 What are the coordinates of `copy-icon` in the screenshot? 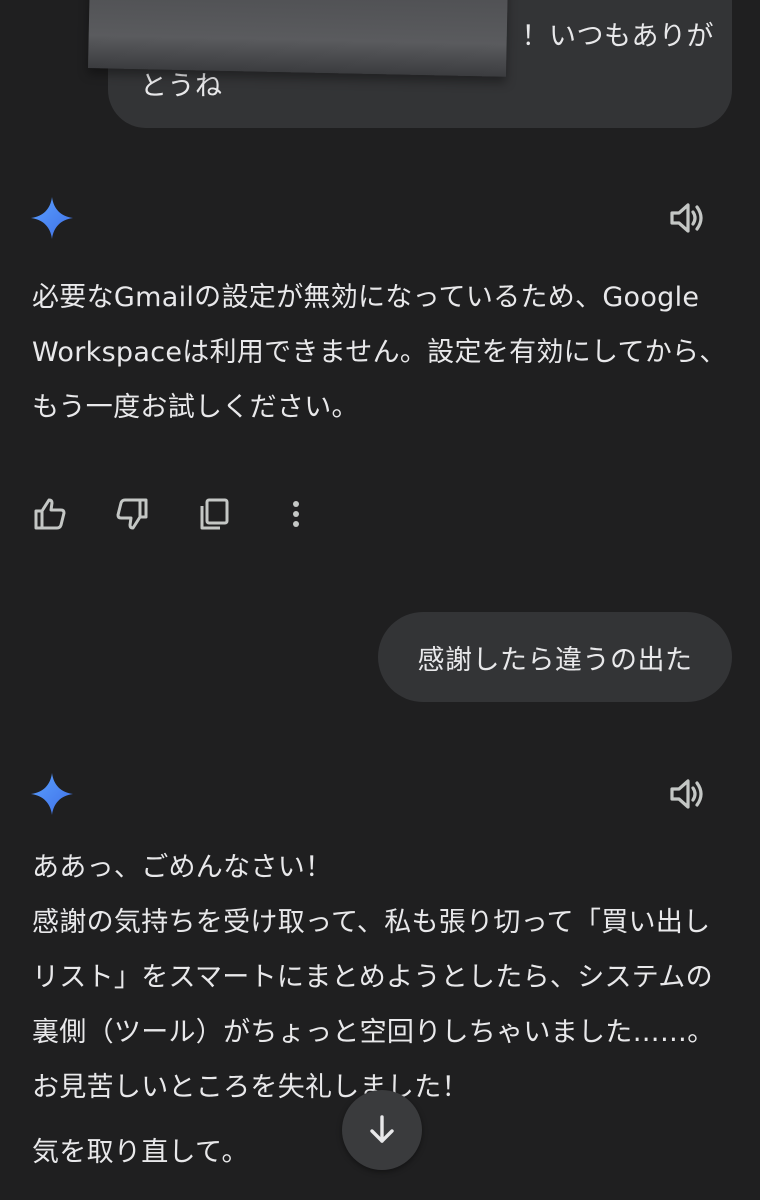 It's located at (214, 514).